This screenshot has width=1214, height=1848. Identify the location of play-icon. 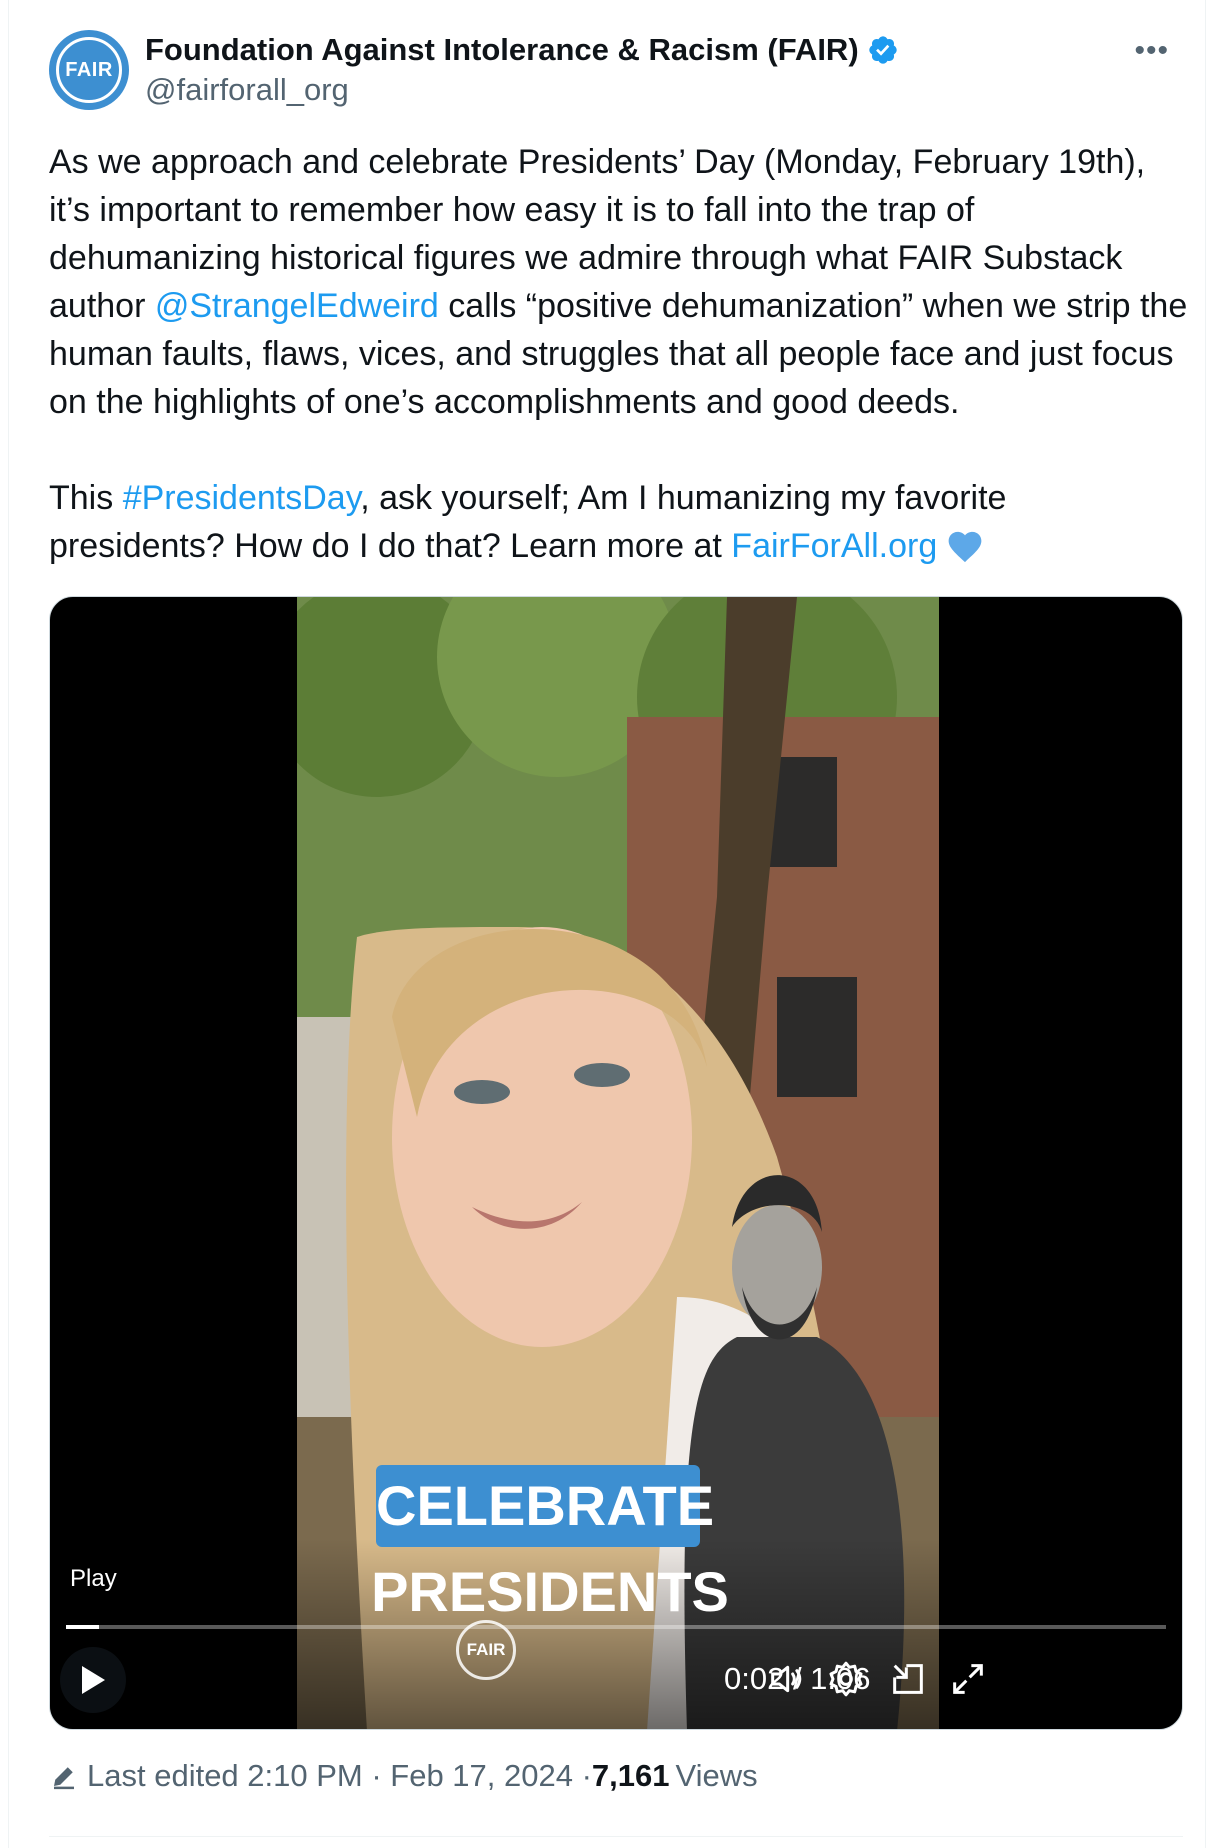
(93, 1680).